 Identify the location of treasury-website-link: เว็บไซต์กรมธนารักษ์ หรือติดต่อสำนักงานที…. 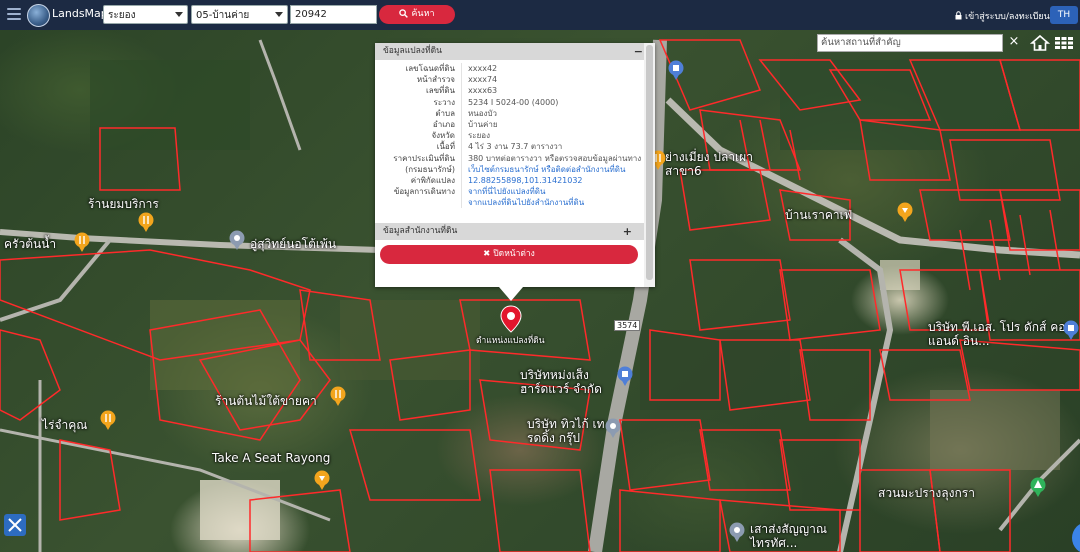
(546, 169).